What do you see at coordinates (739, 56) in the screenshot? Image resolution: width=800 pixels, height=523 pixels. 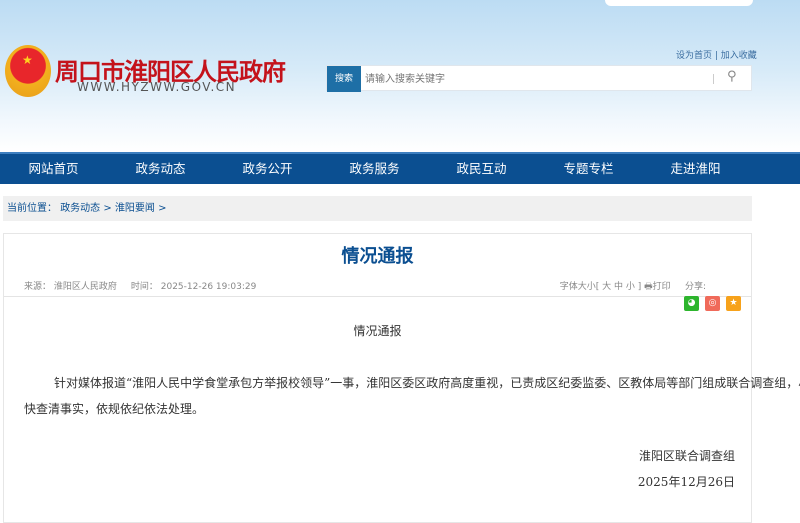 I see `add-favorite-link: 加入收藏` at bounding box center [739, 56].